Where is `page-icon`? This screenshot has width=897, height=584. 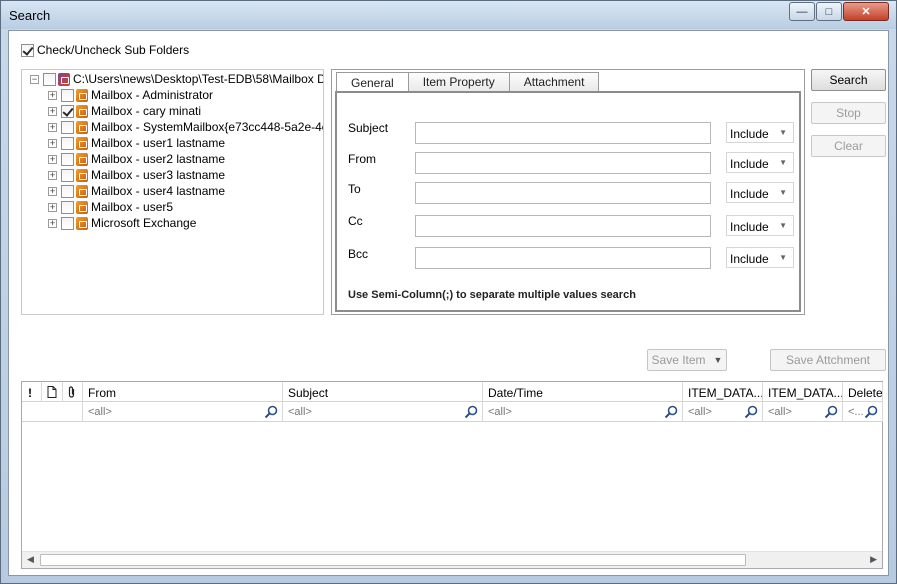 page-icon is located at coordinates (52, 392).